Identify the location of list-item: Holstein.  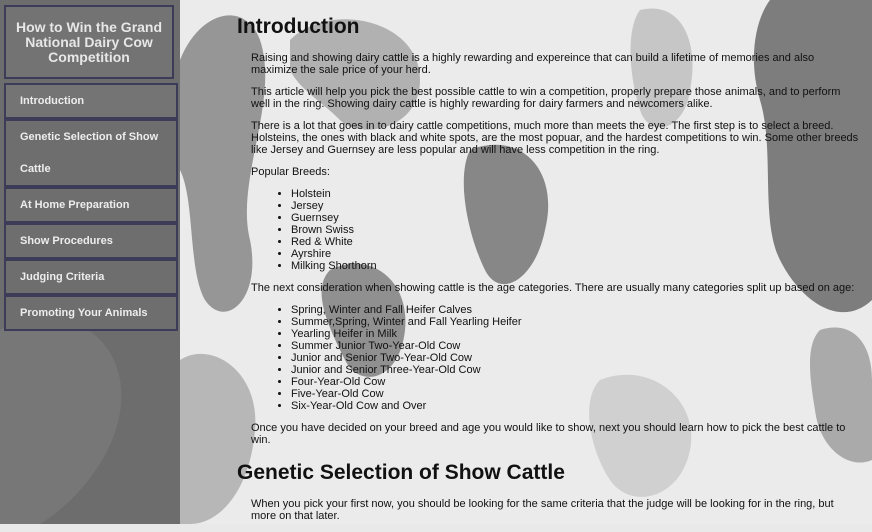
(576, 194).